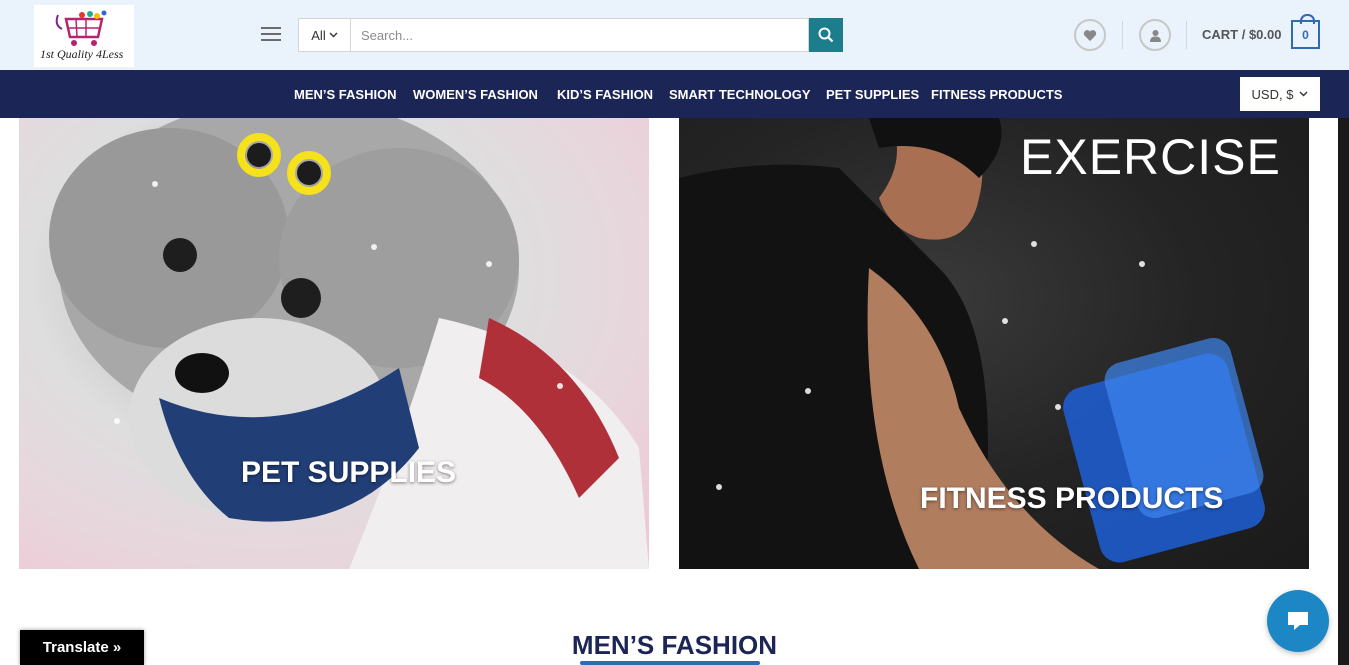 The image size is (1349, 665). What do you see at coordinates (318, 35) in the screenshot?
I see `search-category-value: All` at bounding box center [318, 35].